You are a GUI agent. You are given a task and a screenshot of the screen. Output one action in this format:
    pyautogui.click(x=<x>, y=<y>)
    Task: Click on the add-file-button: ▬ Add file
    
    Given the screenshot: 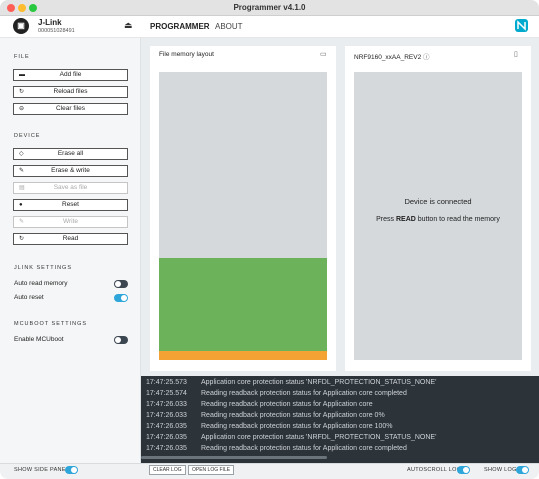 What is the action you would take?
    pyautogui.click(x=70, y=75)
    